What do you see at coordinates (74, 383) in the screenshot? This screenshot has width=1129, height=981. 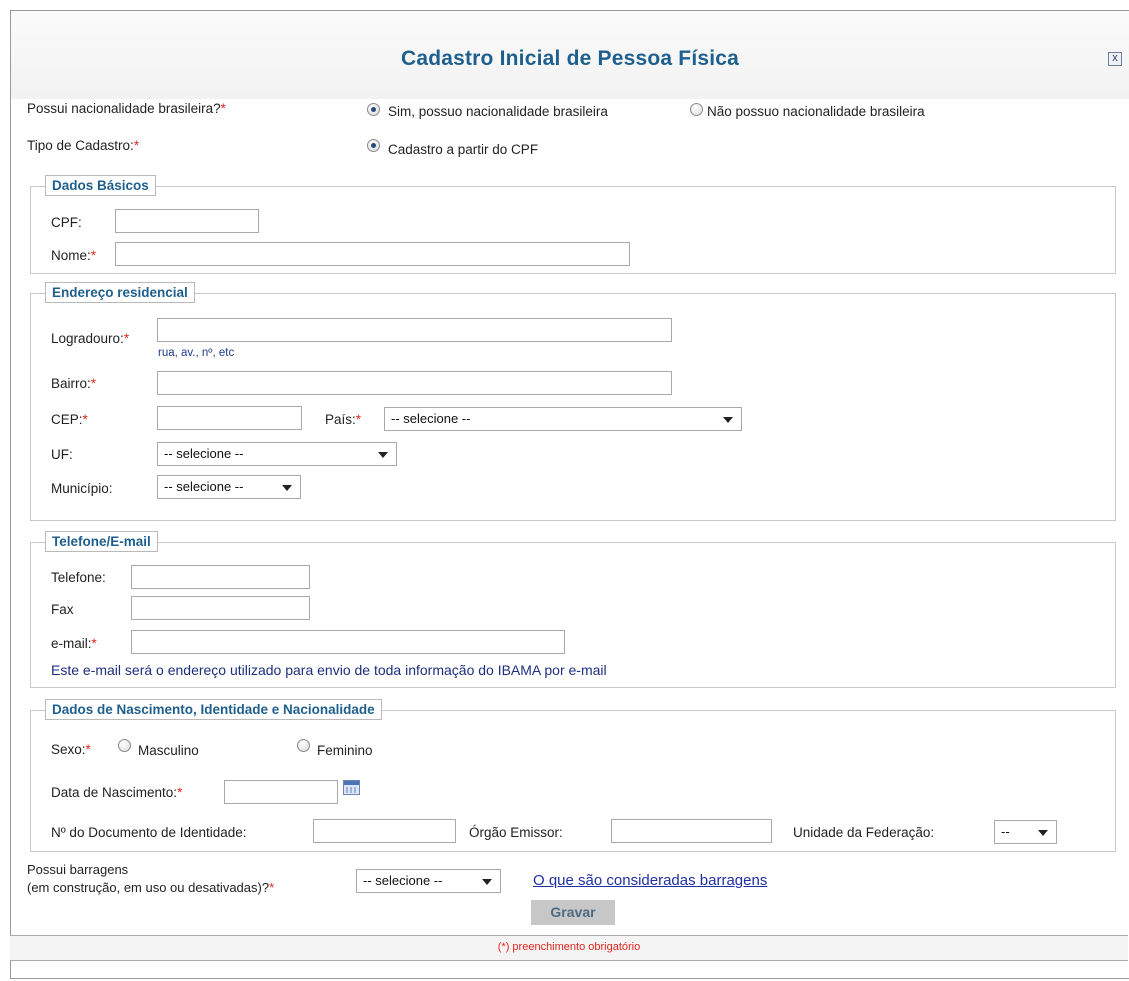 I see `bairro-label: Bairro:*` at bounding box center [74, 383].